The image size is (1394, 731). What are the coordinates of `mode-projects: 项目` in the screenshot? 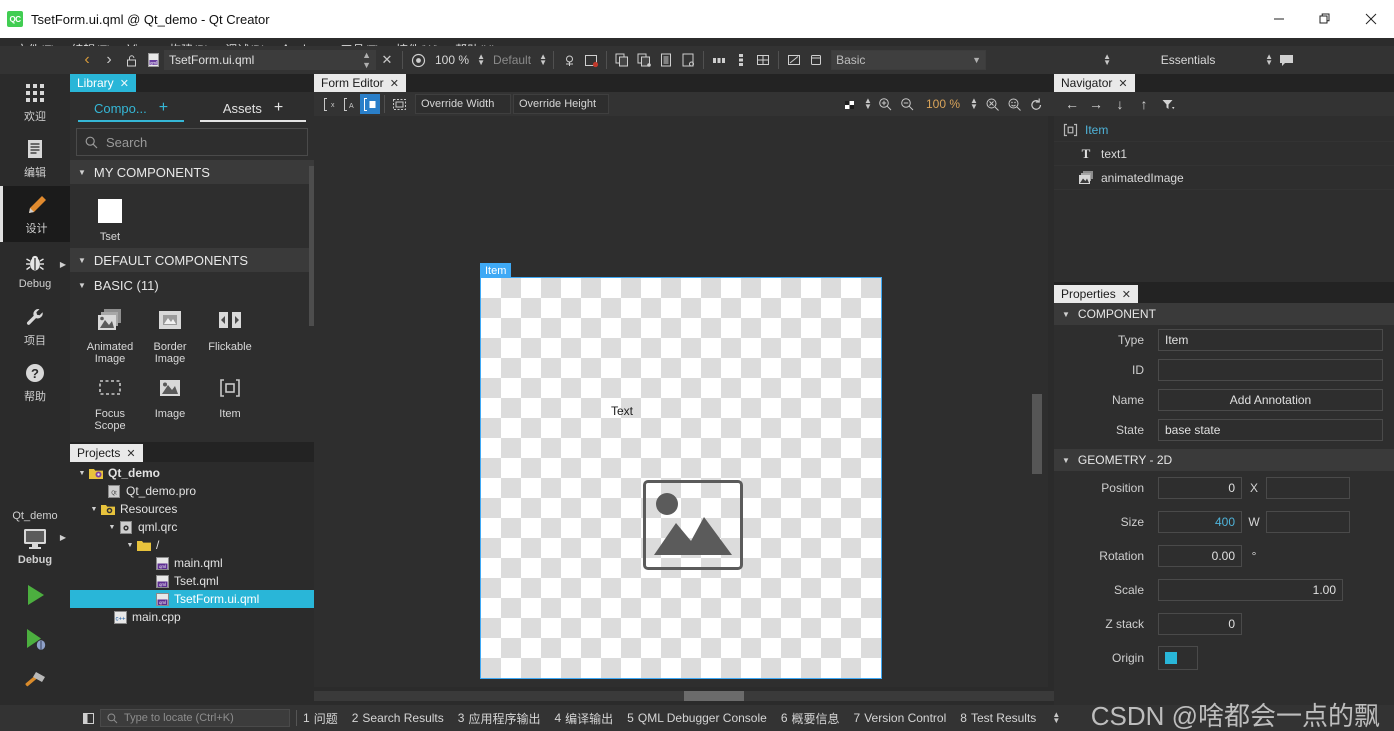 It's located at (35, 326).